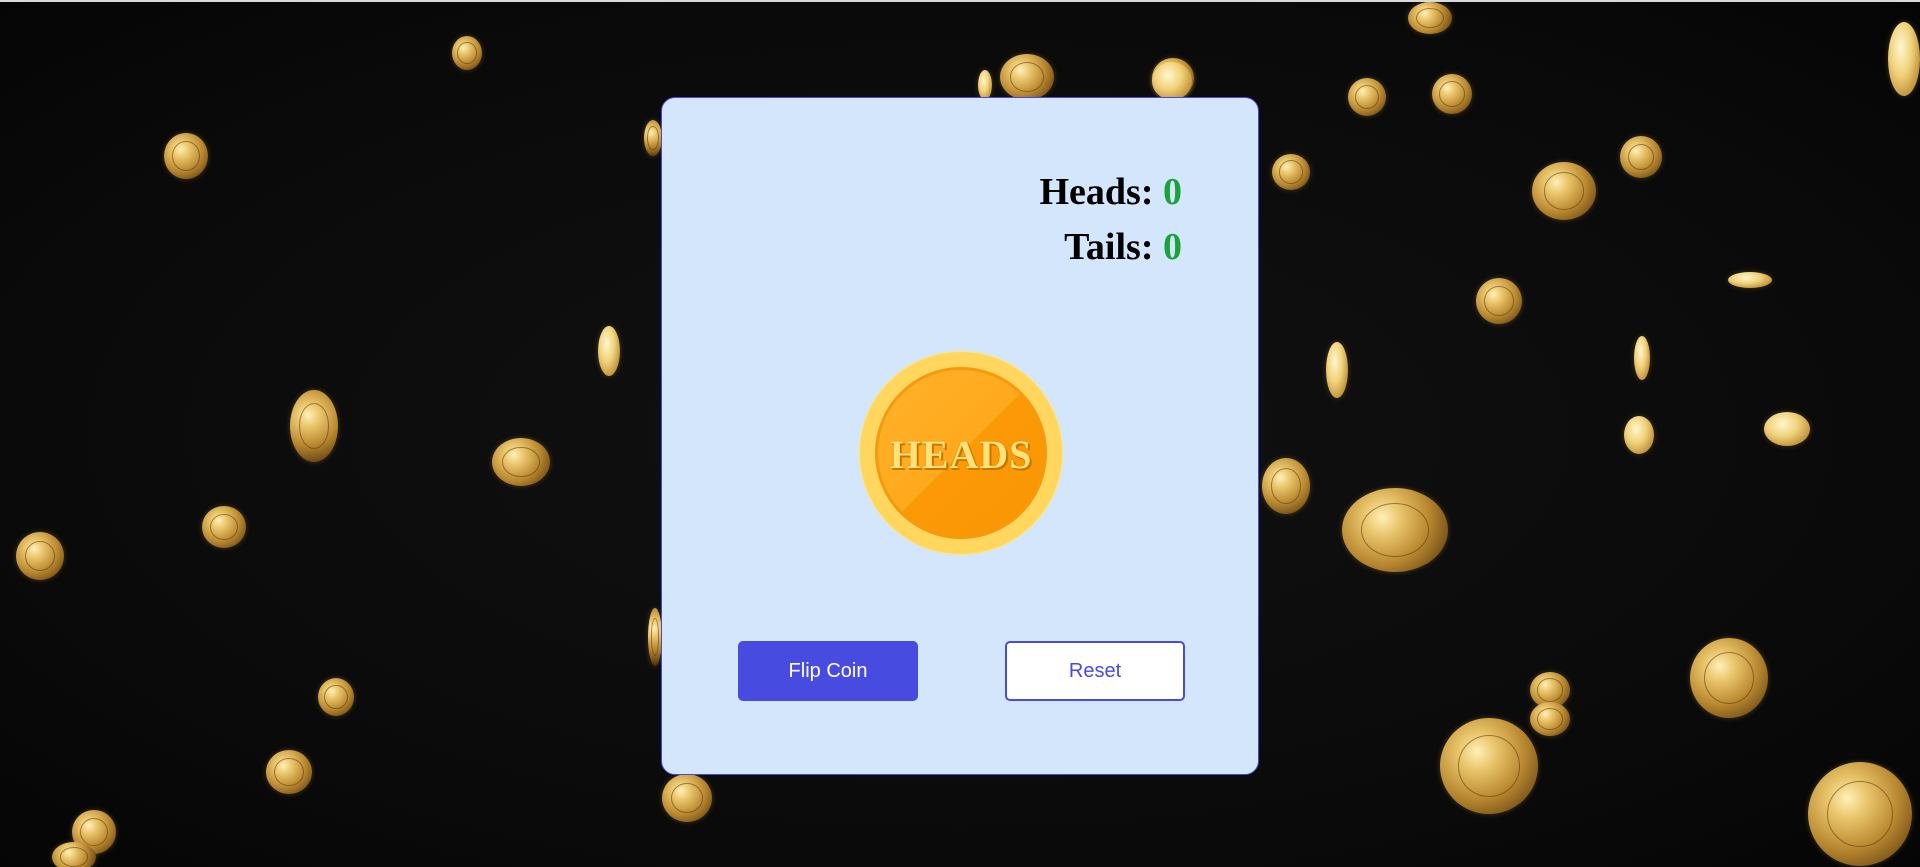 The image size is (1920, 867). Describe the element at coordinates (1172, 247) in the screenshot. I see `tails-count: 0` at that location.